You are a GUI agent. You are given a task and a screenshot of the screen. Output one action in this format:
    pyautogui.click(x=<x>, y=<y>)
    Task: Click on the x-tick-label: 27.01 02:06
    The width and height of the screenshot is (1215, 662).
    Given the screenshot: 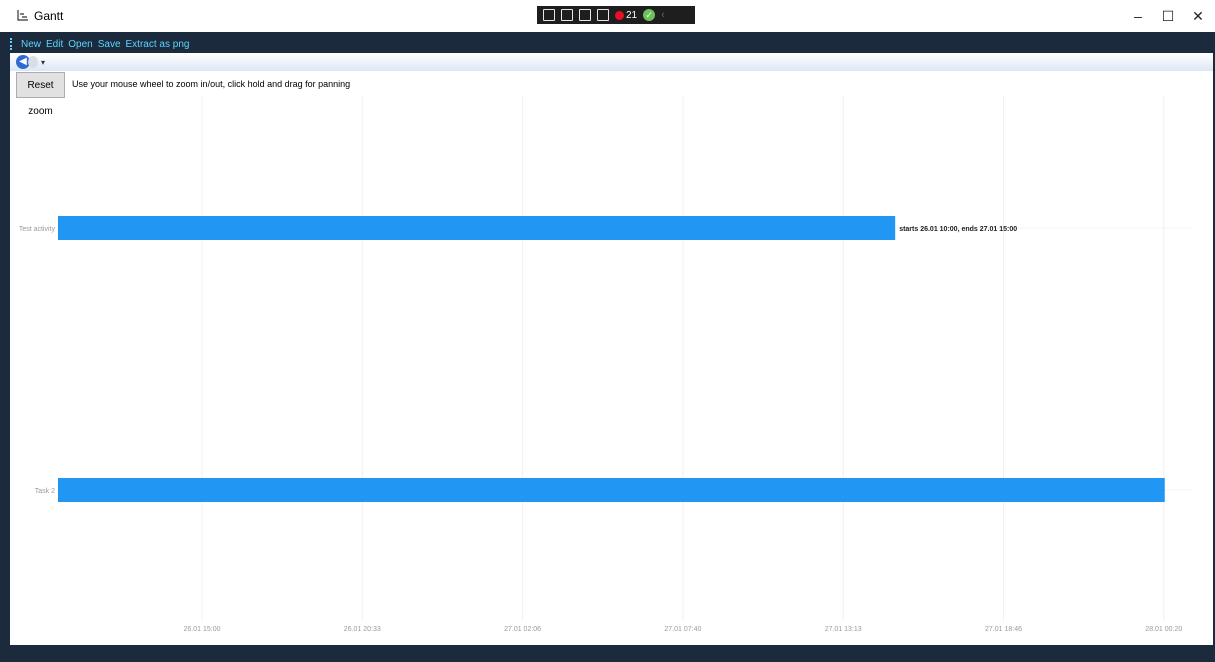 What is the action you would take?
    pyautogui.click(x=522, y=629)
    